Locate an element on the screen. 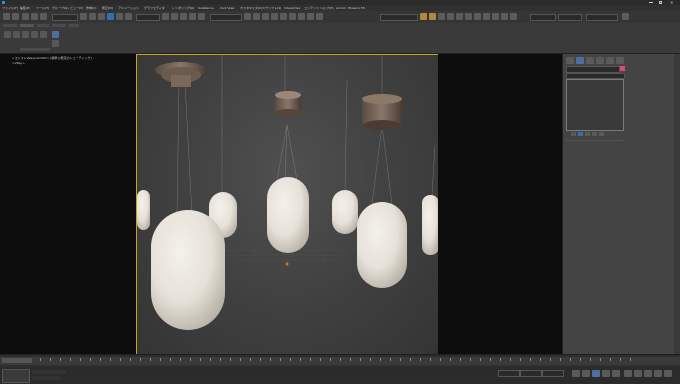 The height and width of the screenshot is (384, 680). next-frame-icon is located at coordinates (606, 373).